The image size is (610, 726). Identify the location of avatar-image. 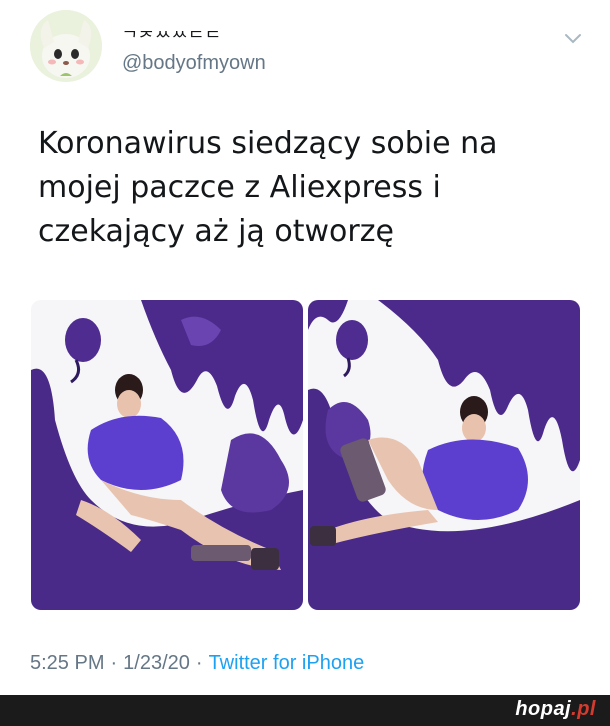
(66, 46).